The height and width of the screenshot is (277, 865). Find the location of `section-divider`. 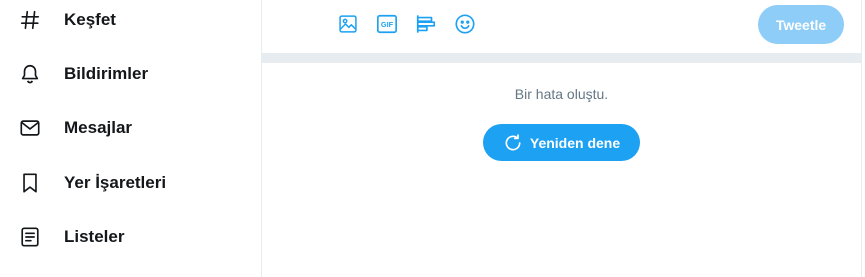

section-divider is located at coordinates (561, 58).